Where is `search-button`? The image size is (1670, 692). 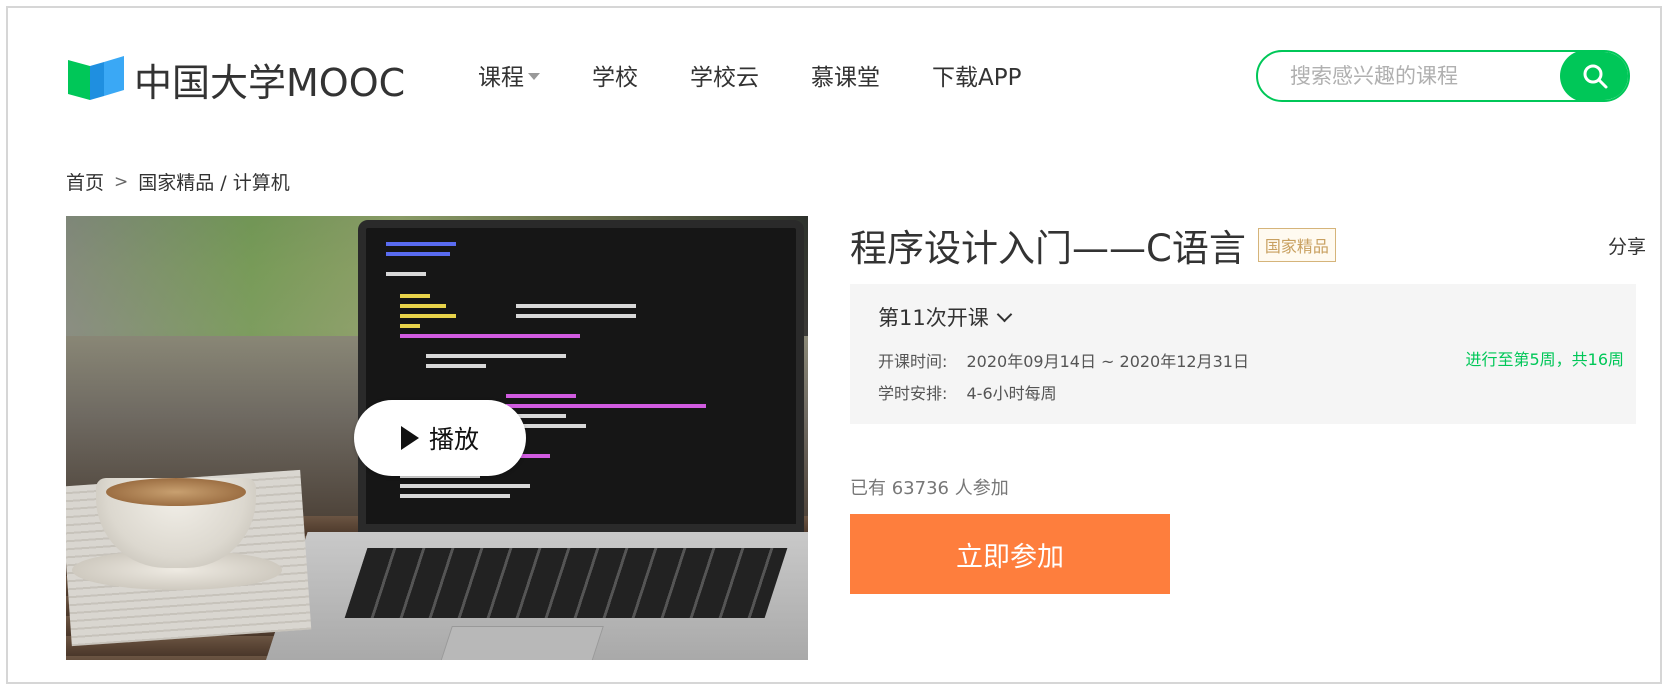 search-button is located at coordinates (1594, 76).